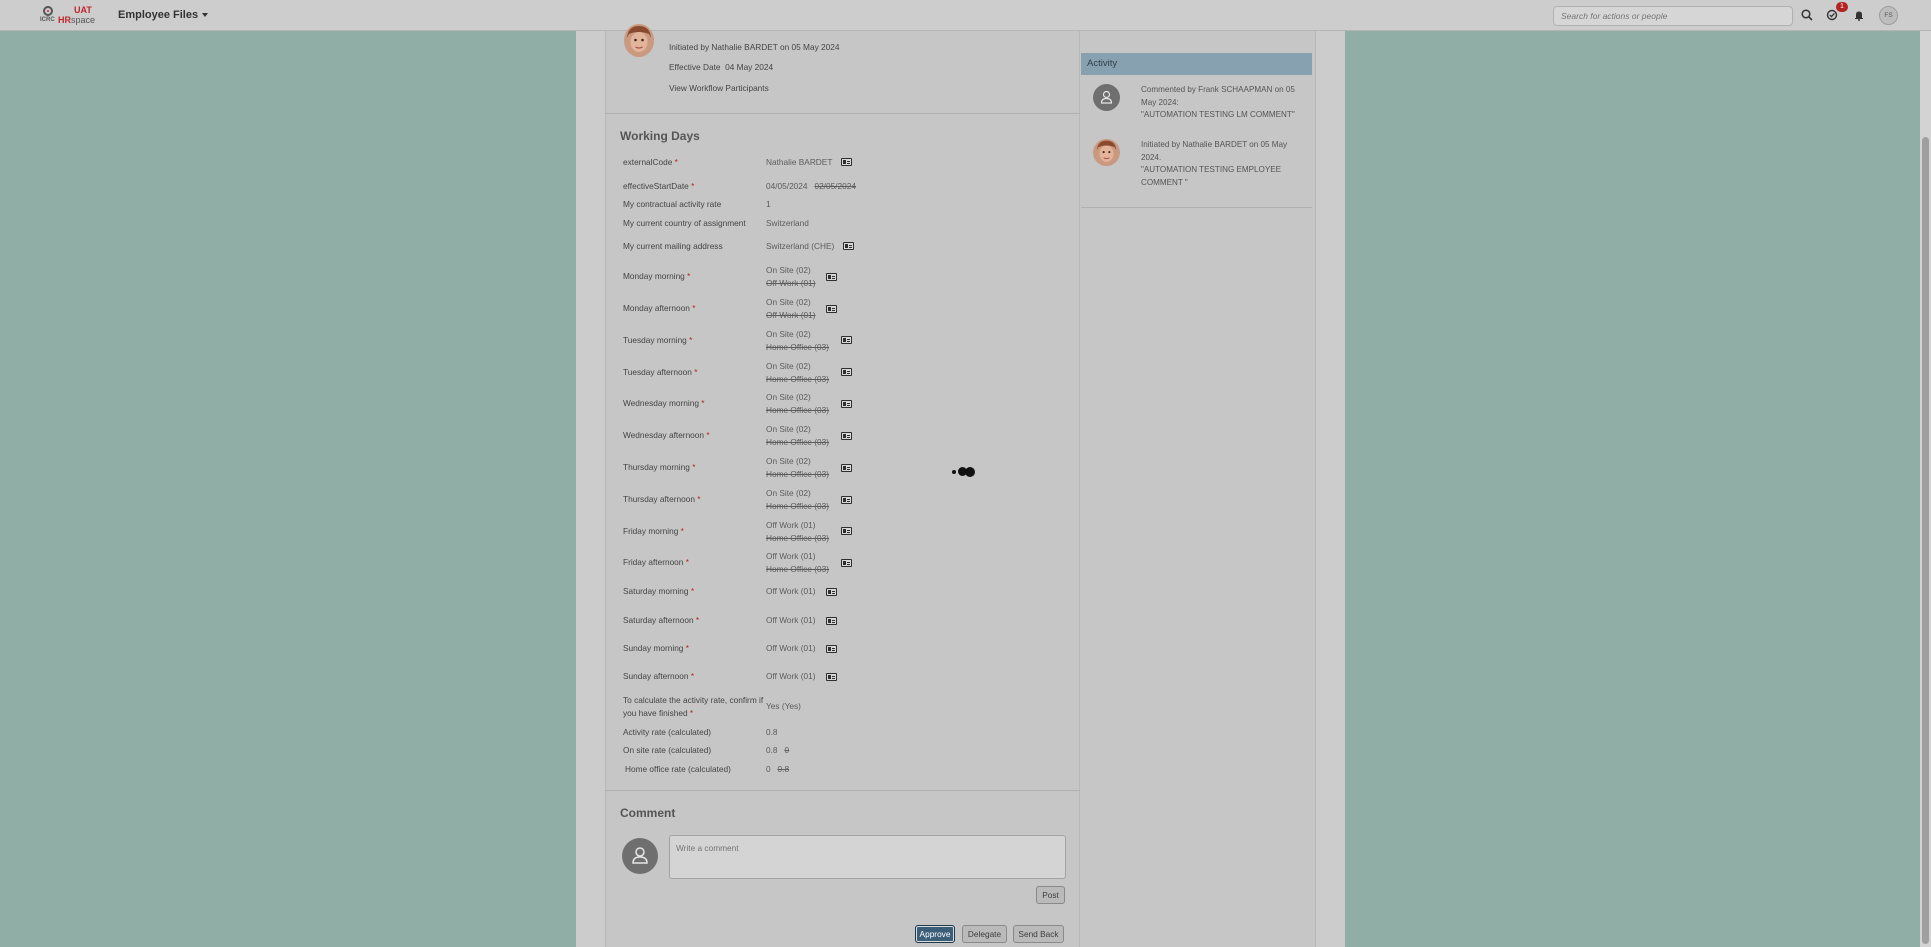 This screenshot has width=1931, height=947. I want to click on user-avatar: FS, so click(1888, 15).